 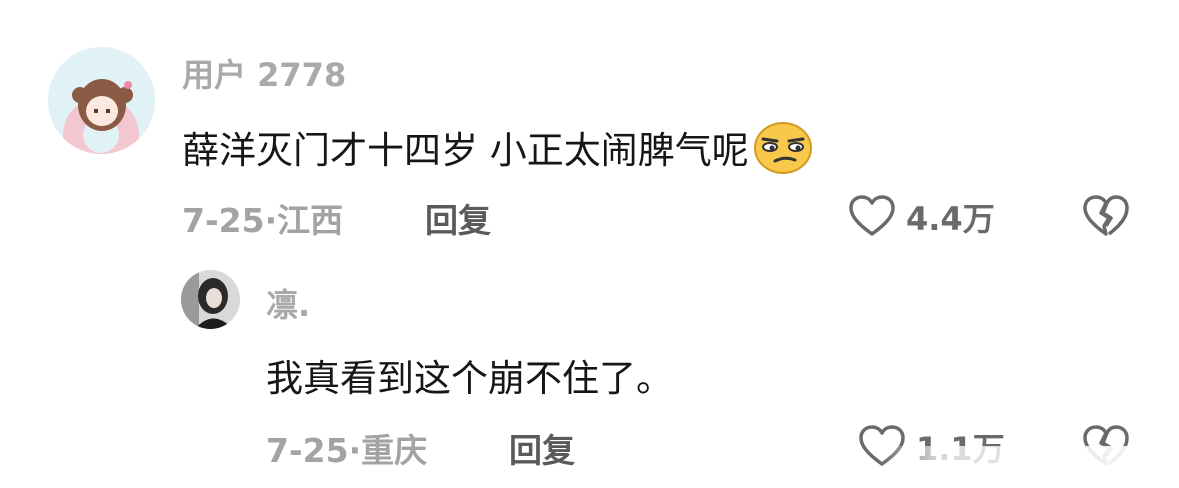 What do you see at coordinates (230, 220) in the screenshot?
I see `comment-date: 7-25·` at bounding box center [230, 220].